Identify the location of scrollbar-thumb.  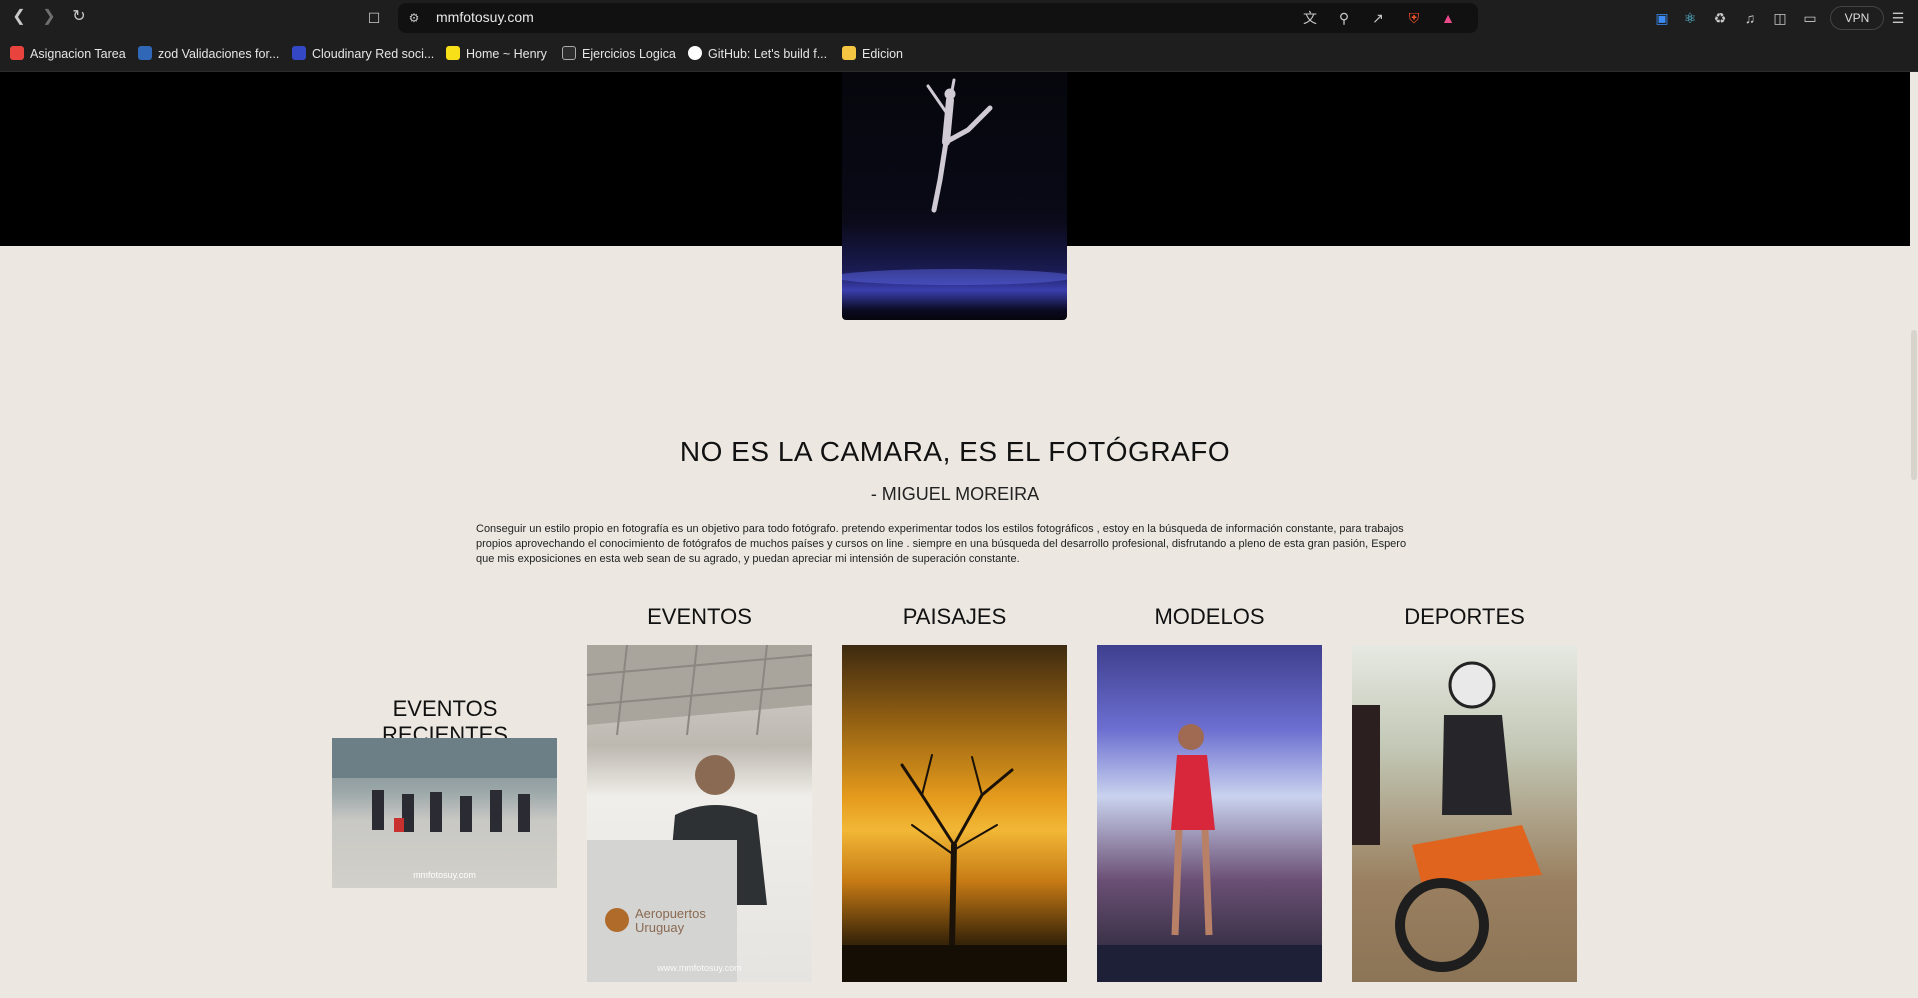
(1914, 405).